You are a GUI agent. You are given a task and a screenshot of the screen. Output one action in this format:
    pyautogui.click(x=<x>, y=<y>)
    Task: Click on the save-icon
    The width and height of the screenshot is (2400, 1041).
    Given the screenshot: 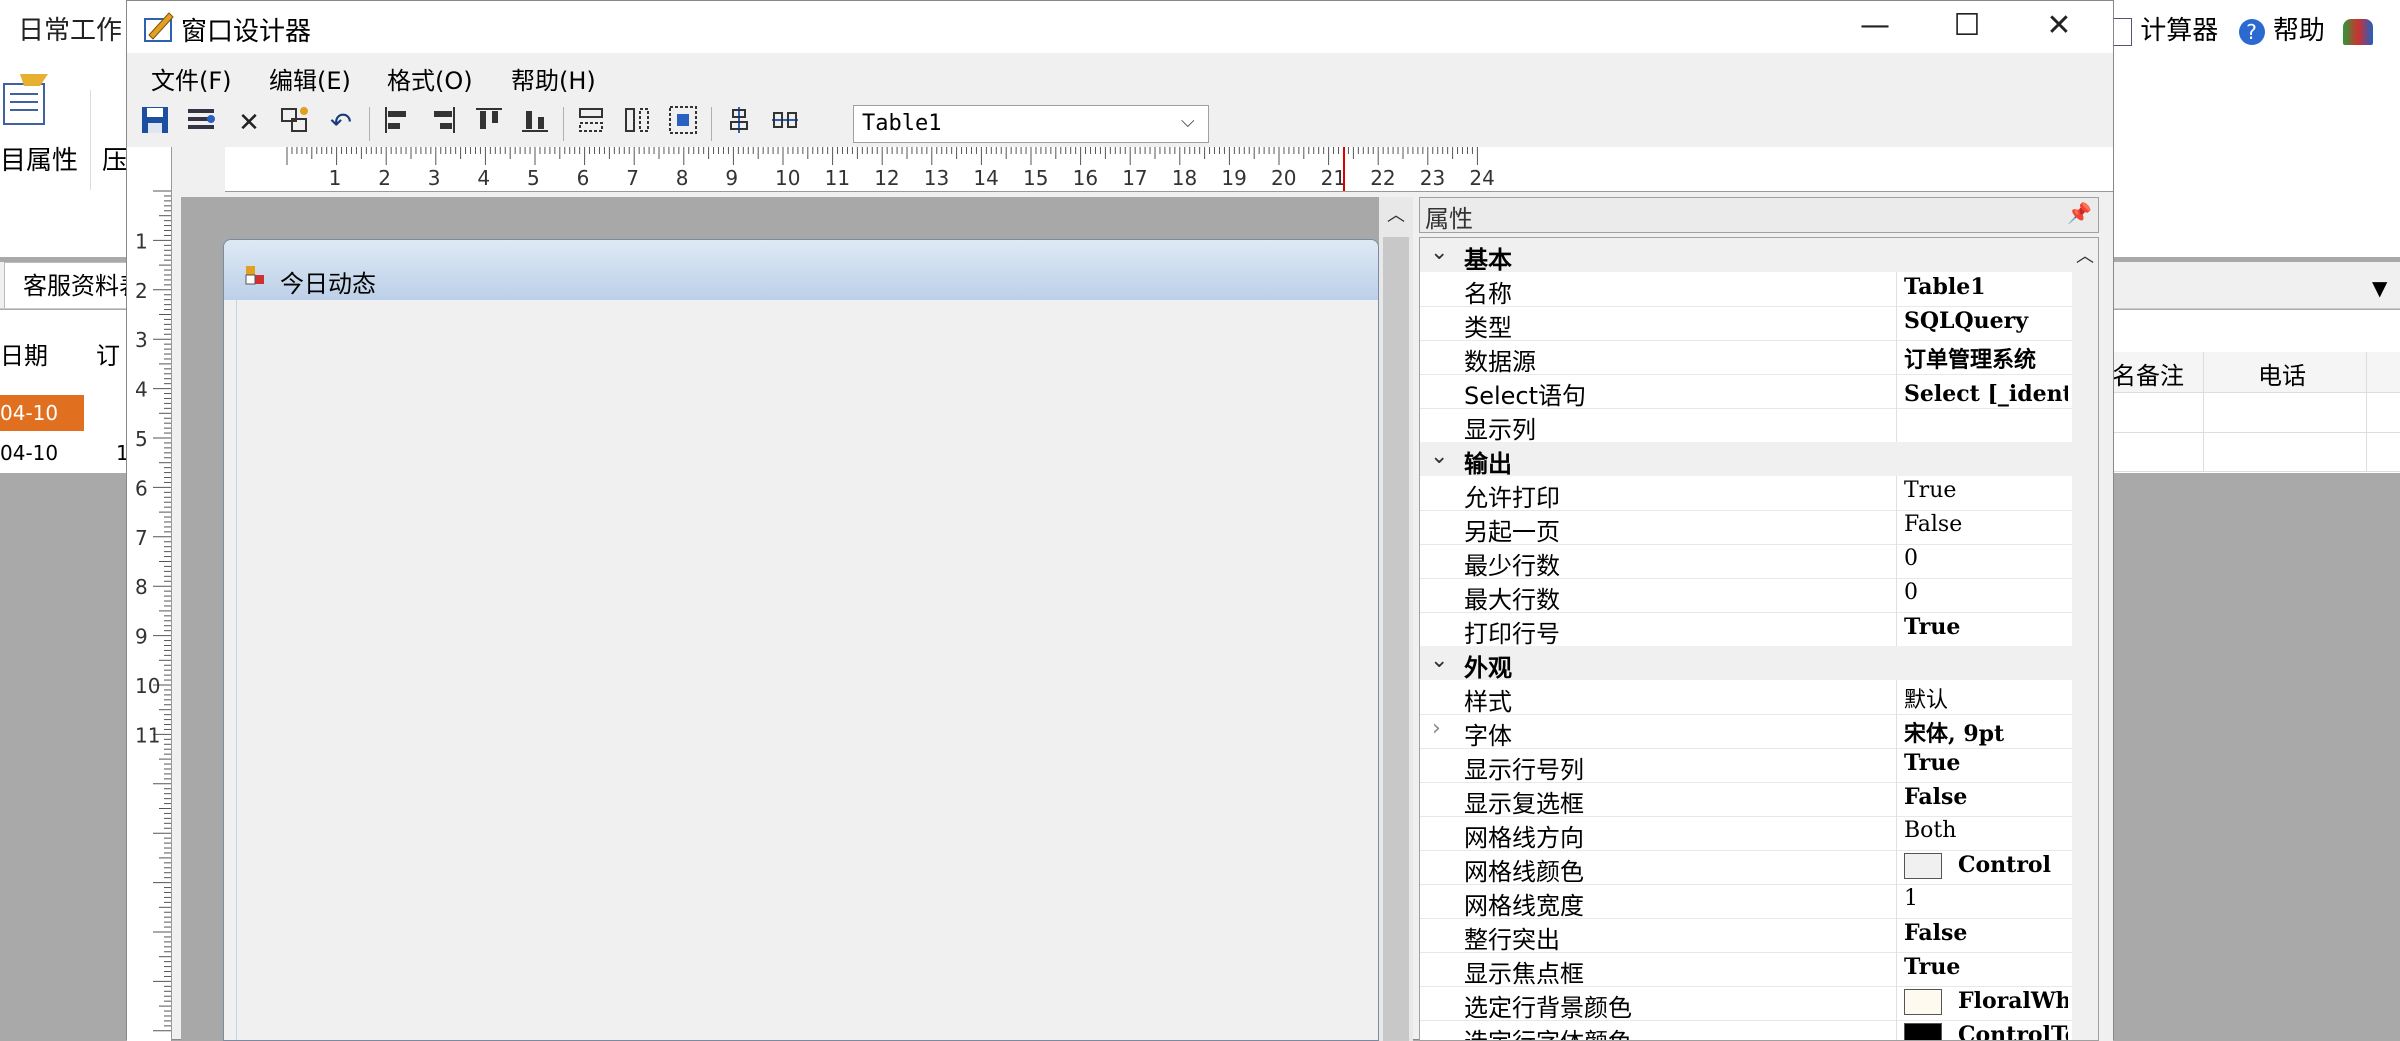 What is the action you would take?
    pyautogui.click(x=155, y=123)
    